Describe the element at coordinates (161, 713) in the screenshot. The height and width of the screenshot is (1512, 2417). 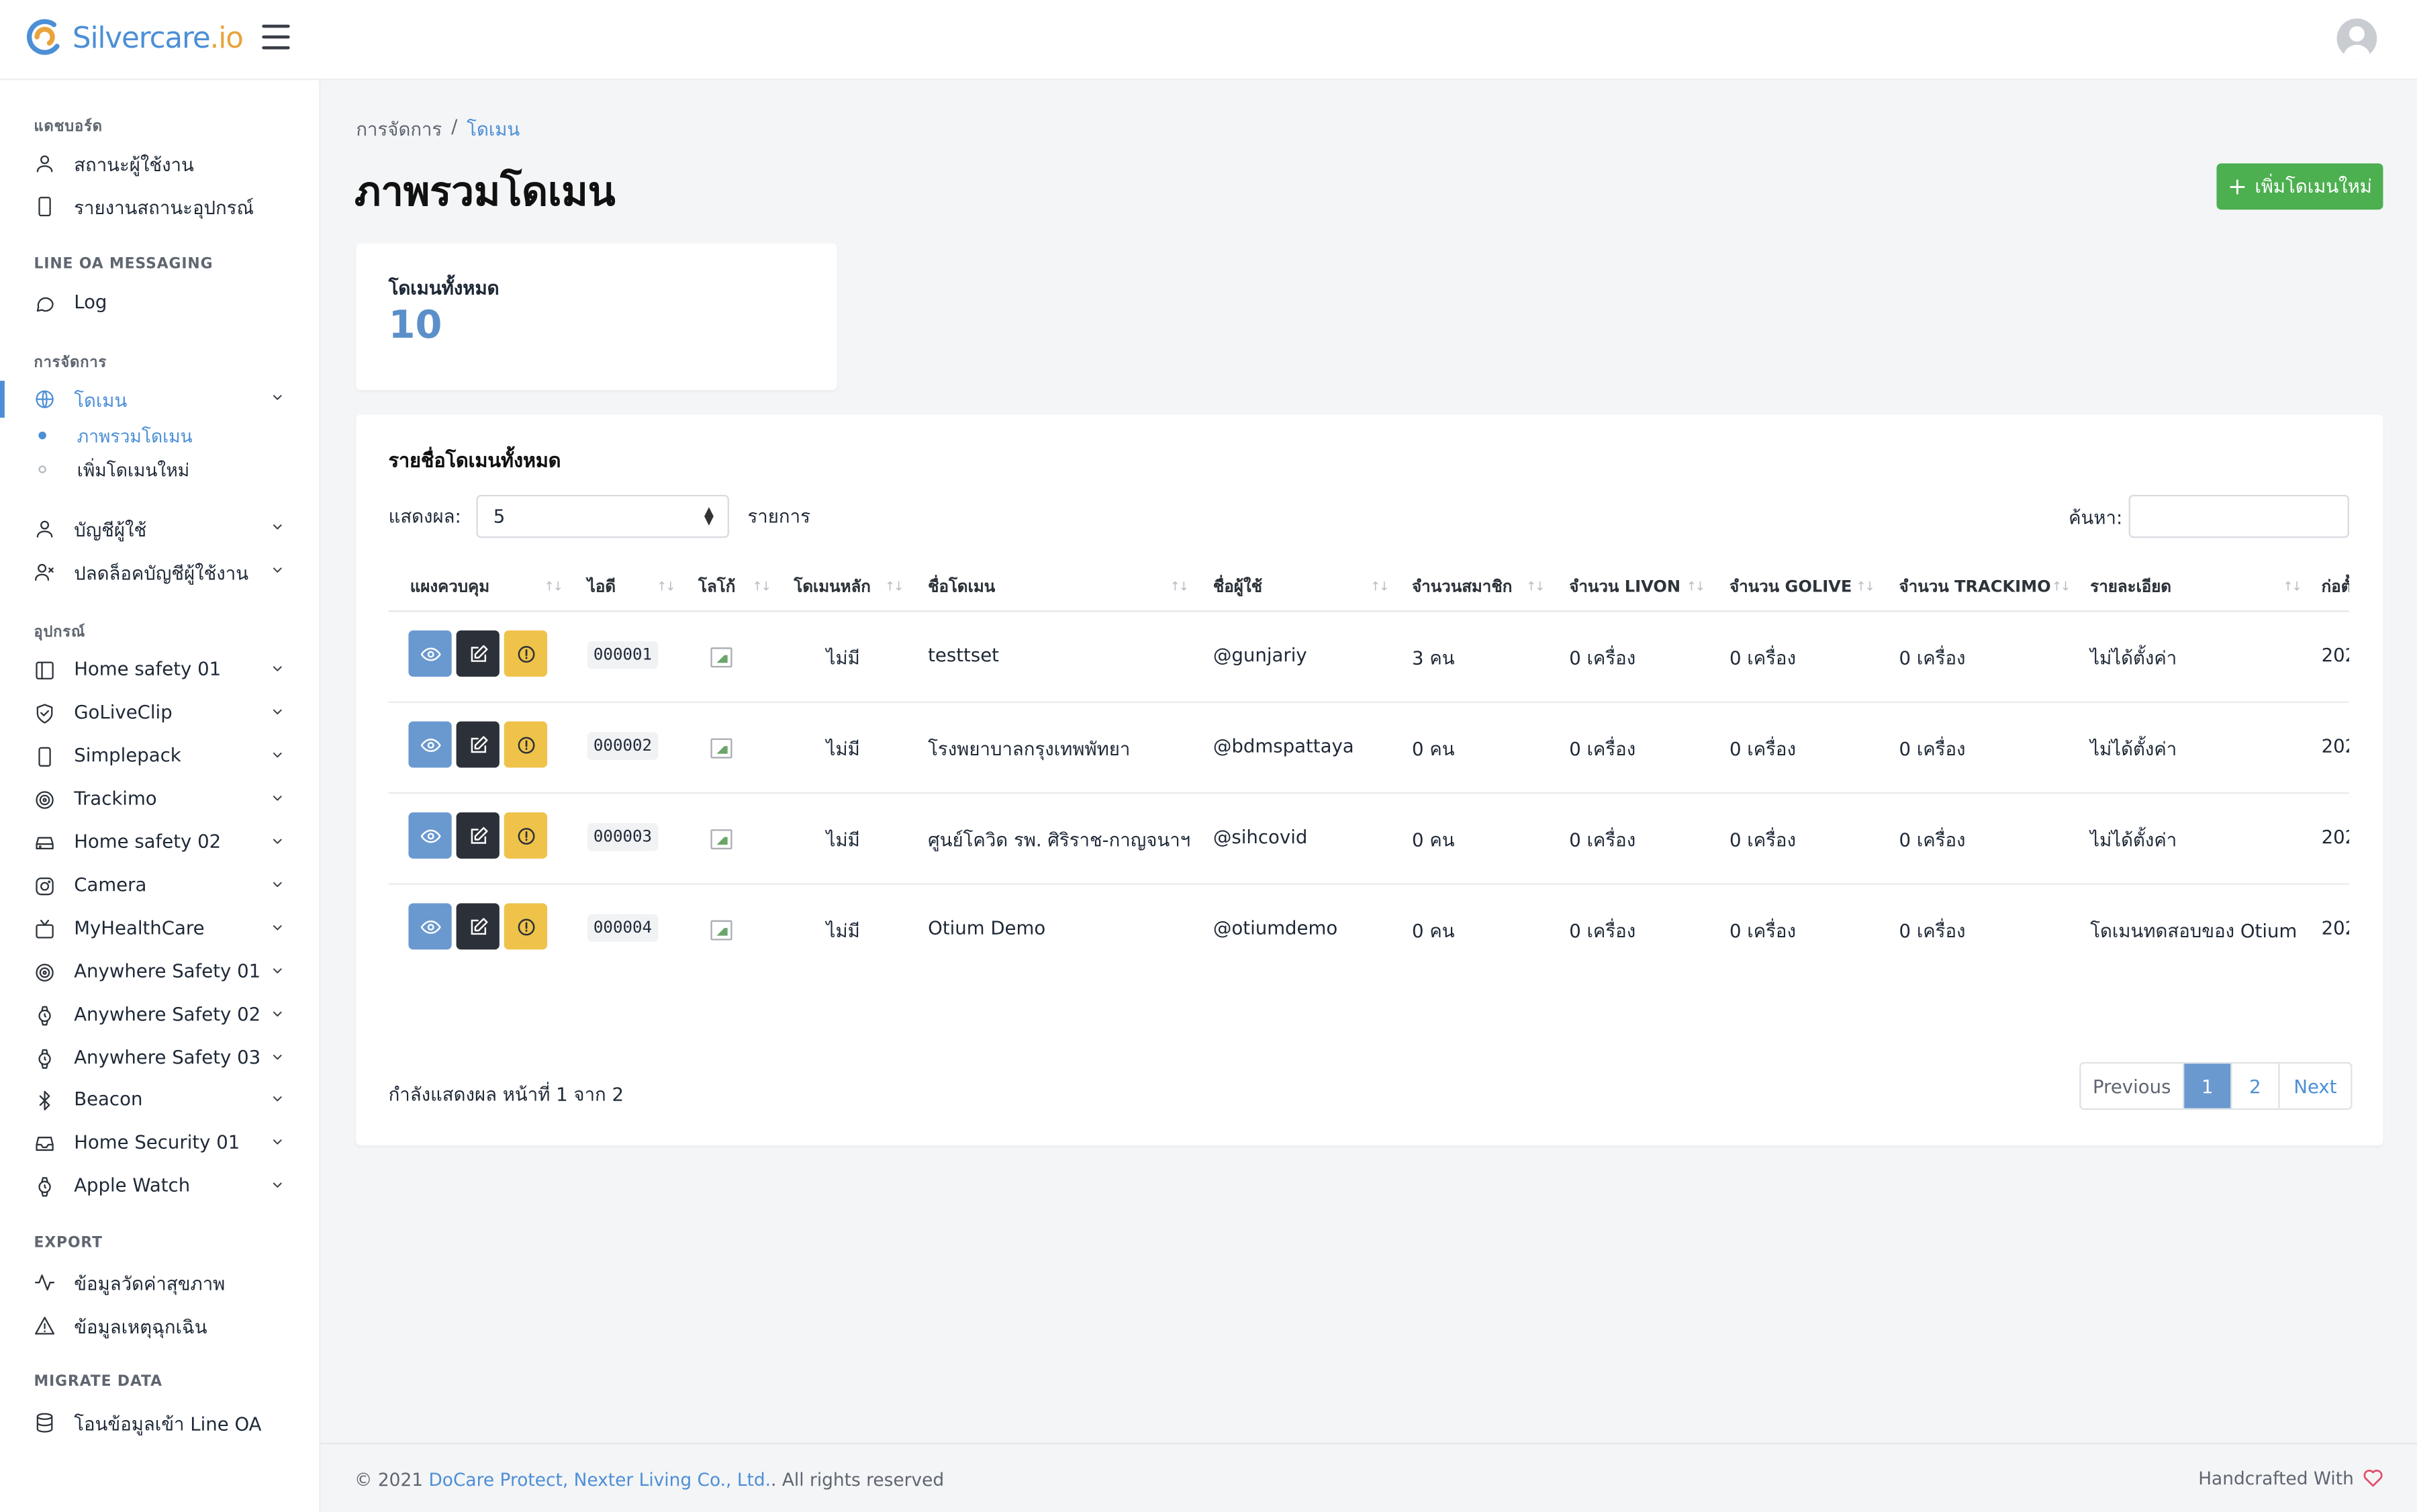
I see `sidebar-item-goliveclip: GoLiveClip` at that location.